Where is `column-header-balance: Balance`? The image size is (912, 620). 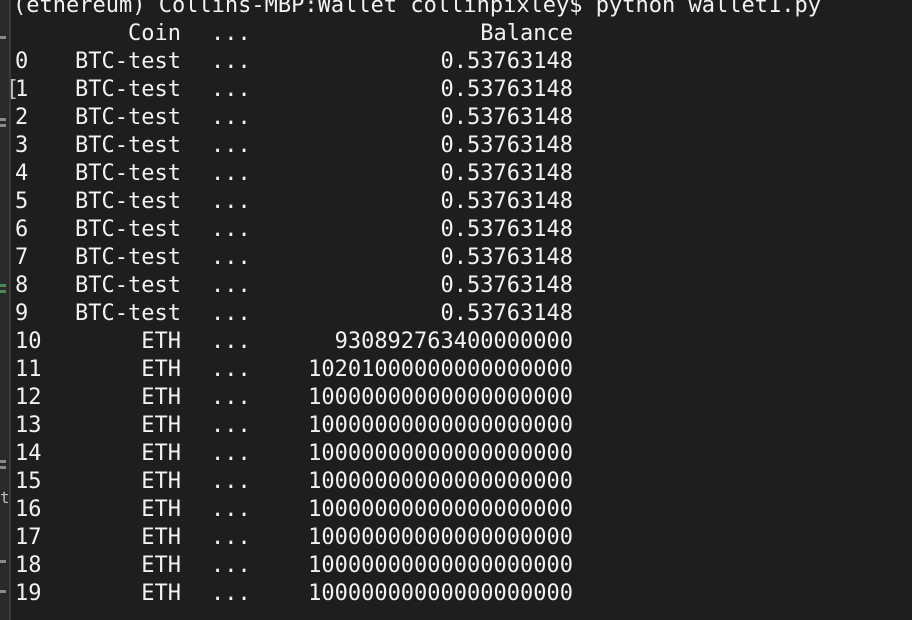
column-header-balance: Balance is located at coordinates (526, 33).